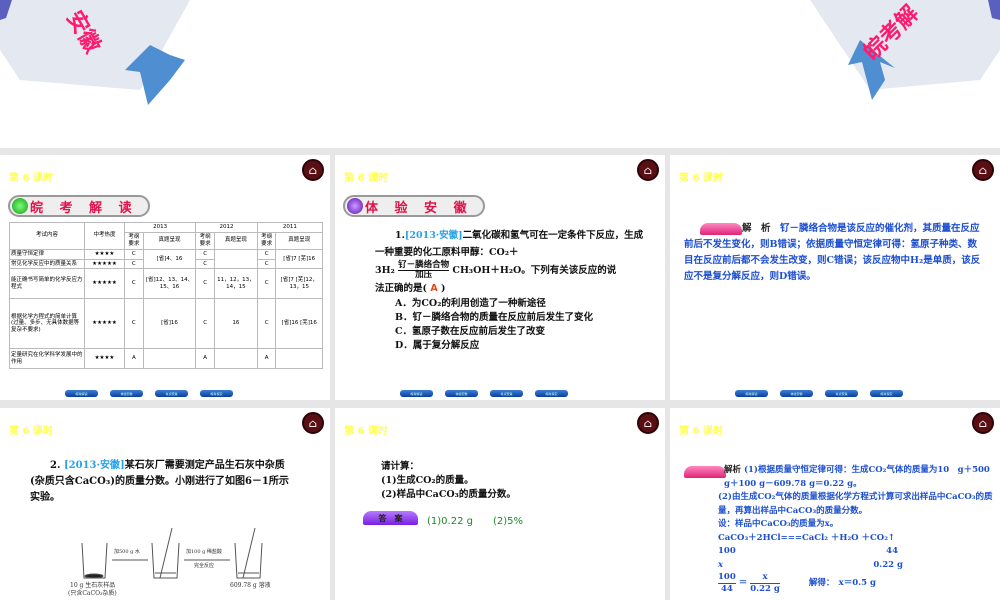  I want to click on section-title: 皖 考 解 读, so click(79, 206).